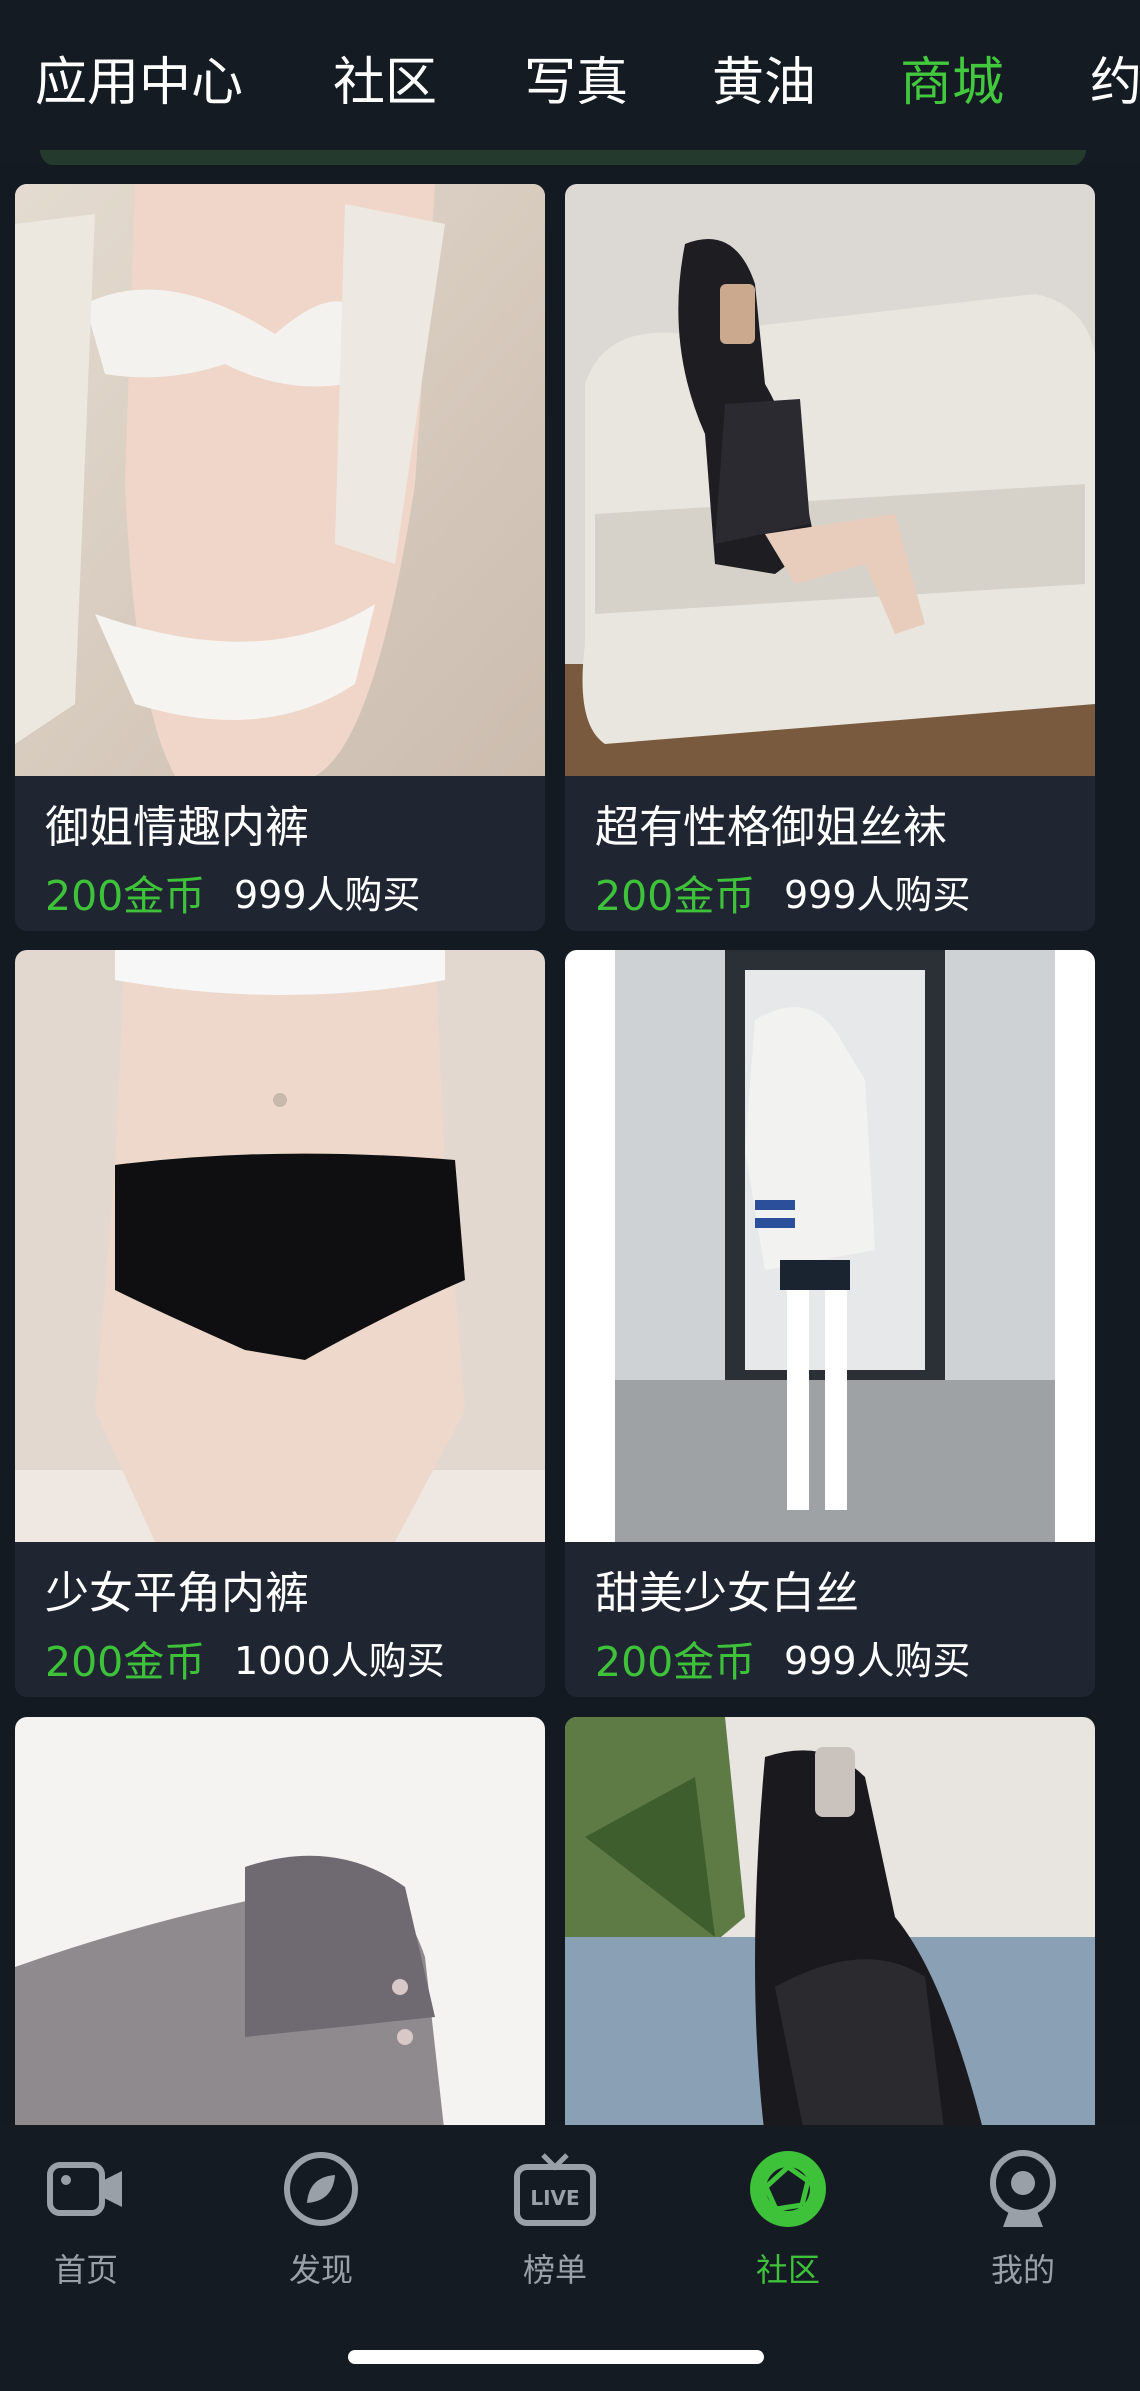  Describe the element at coordinates (385, 83) in the screenshot. I see `tab-community: 社区` at that location.